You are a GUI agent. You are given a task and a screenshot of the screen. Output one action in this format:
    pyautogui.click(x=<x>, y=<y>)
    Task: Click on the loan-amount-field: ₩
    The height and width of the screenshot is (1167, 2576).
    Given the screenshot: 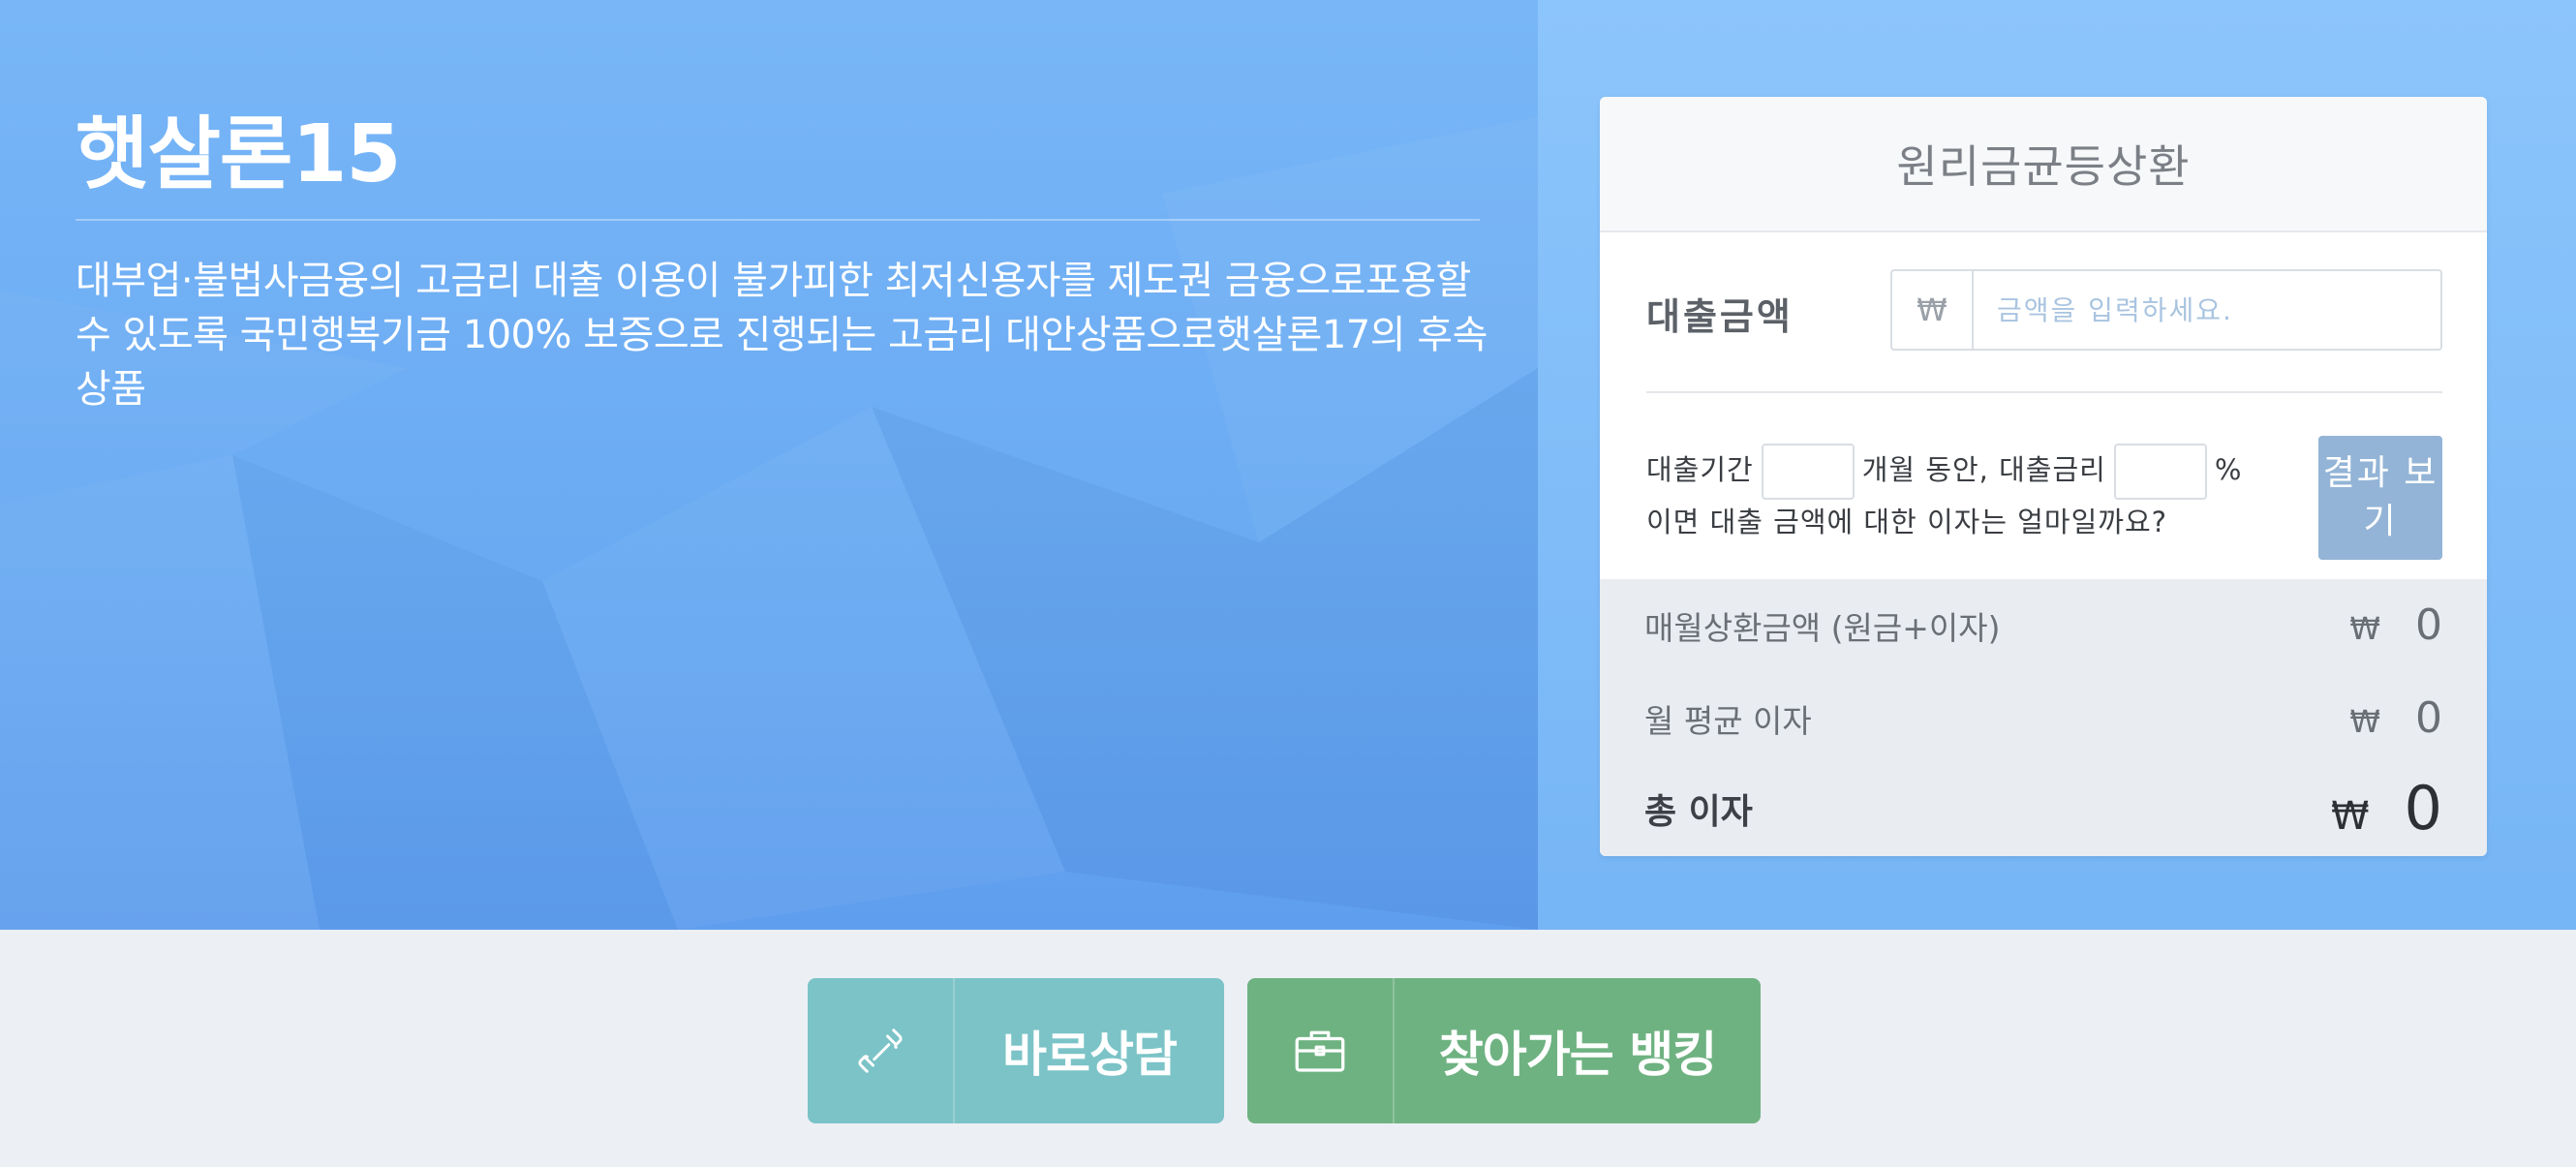 What is the action you would take?
    pyautogui.click(x=2166, y=310)
    